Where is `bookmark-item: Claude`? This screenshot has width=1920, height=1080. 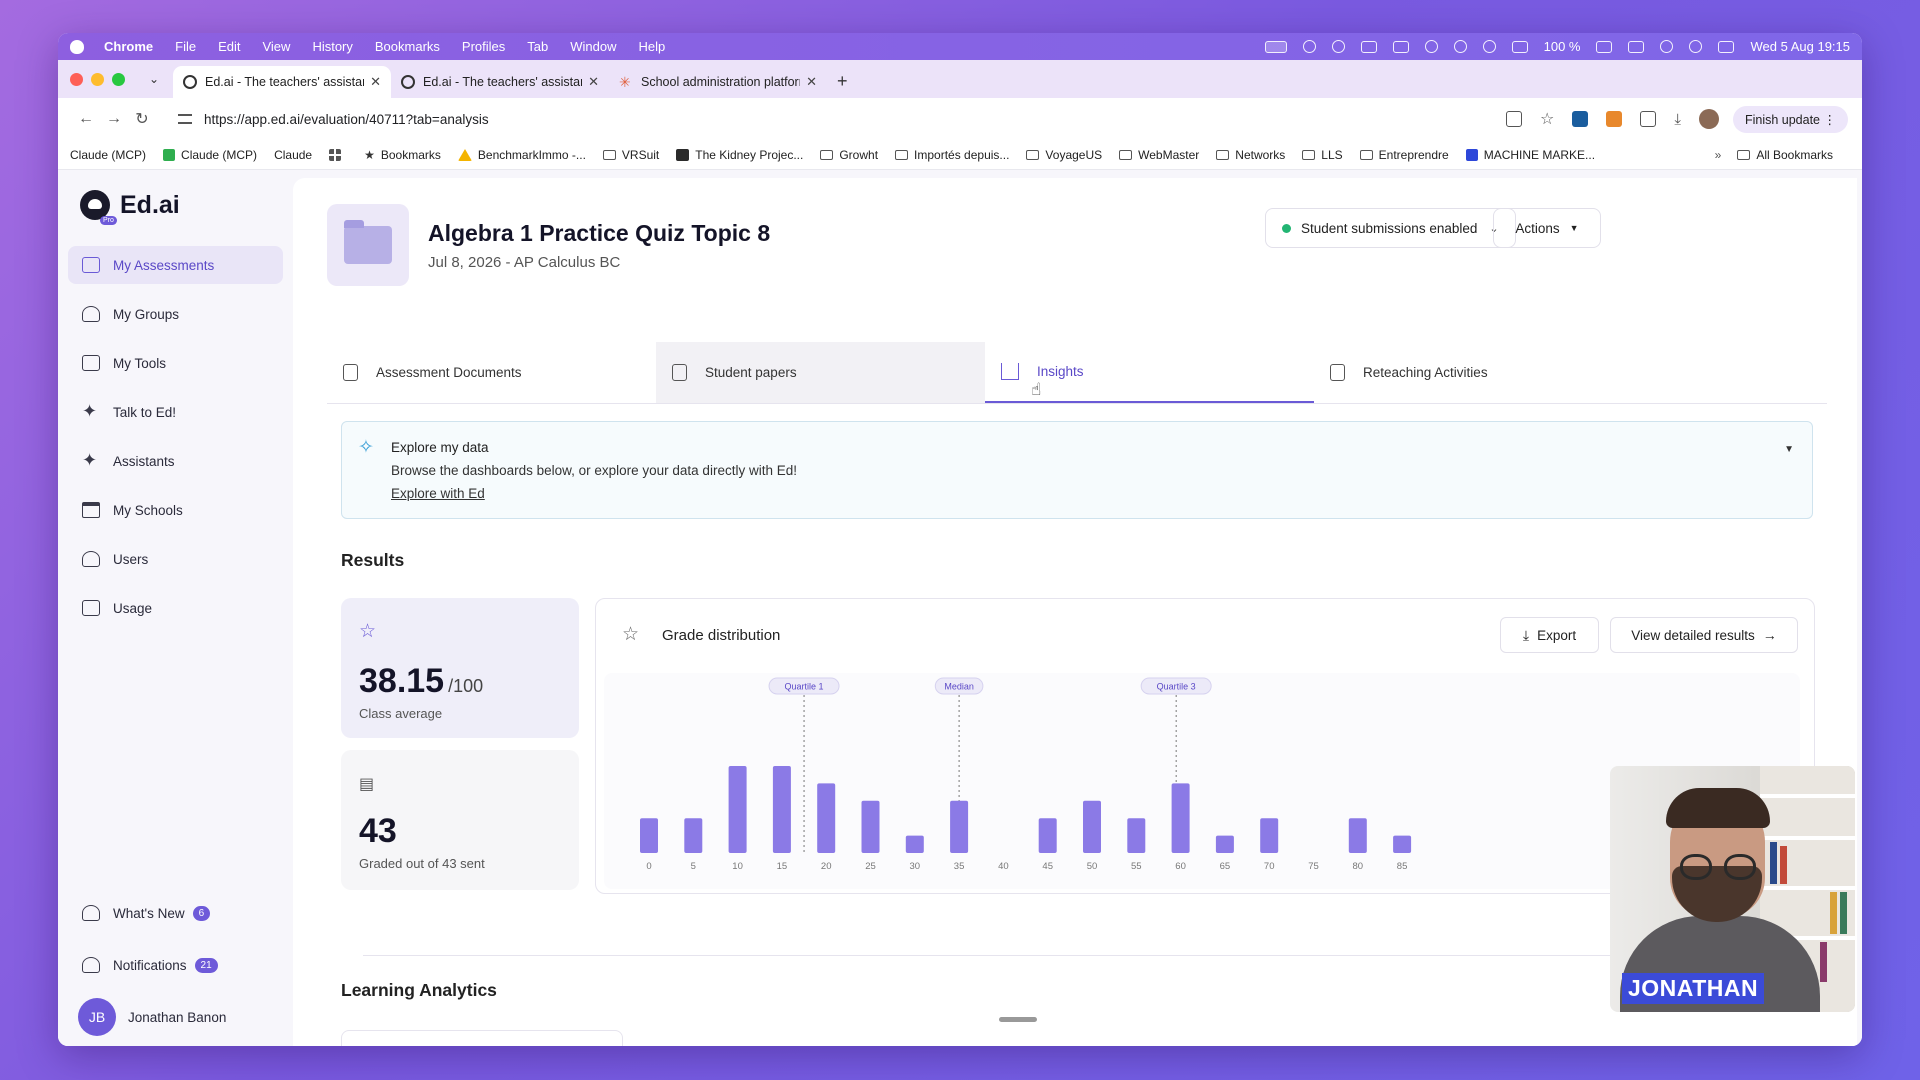 bookmark-item: Claude is located at coordinates (293, 155).